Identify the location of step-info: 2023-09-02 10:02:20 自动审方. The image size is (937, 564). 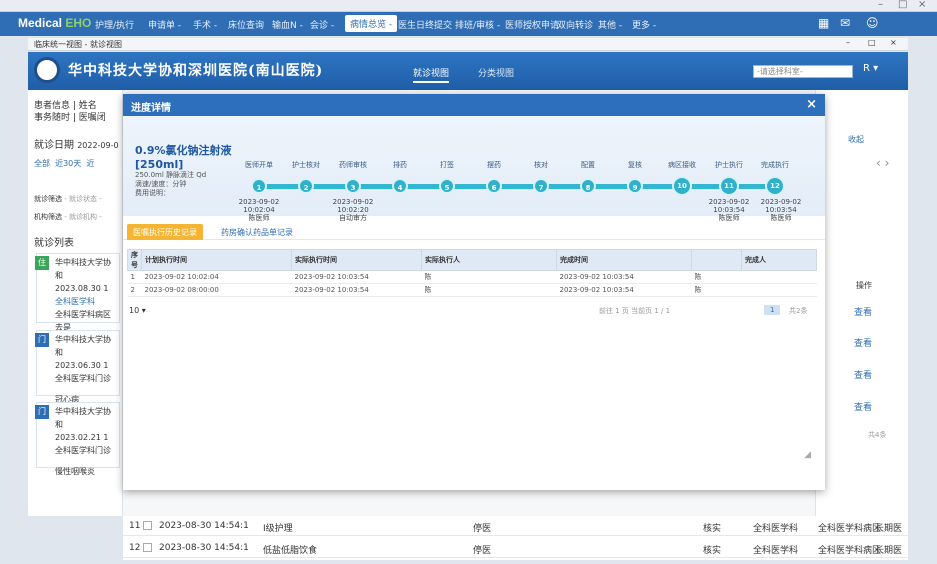
(353, 210).